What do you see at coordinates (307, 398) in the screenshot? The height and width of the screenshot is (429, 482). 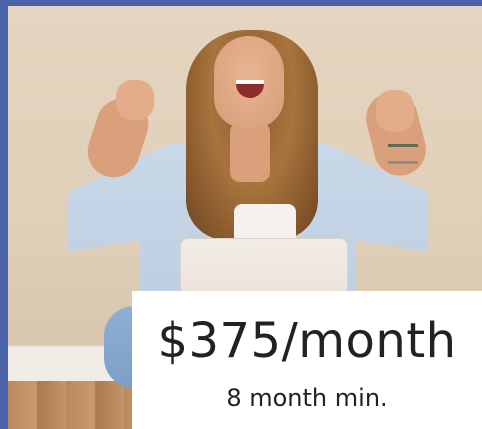 I see `minimum-term: 8 month min.` at bounding box center [307, 398].